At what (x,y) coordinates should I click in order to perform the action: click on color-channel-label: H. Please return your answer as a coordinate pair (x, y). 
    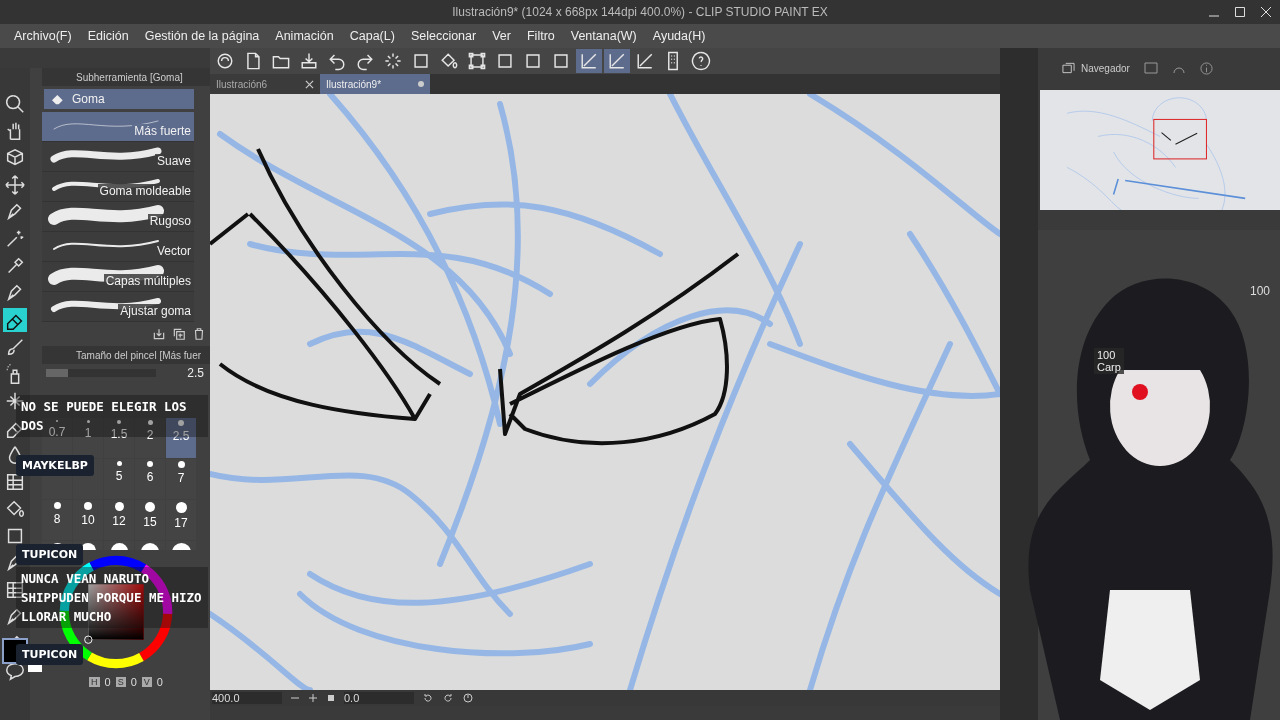
    Looking at the image, I should click on (94, 682).